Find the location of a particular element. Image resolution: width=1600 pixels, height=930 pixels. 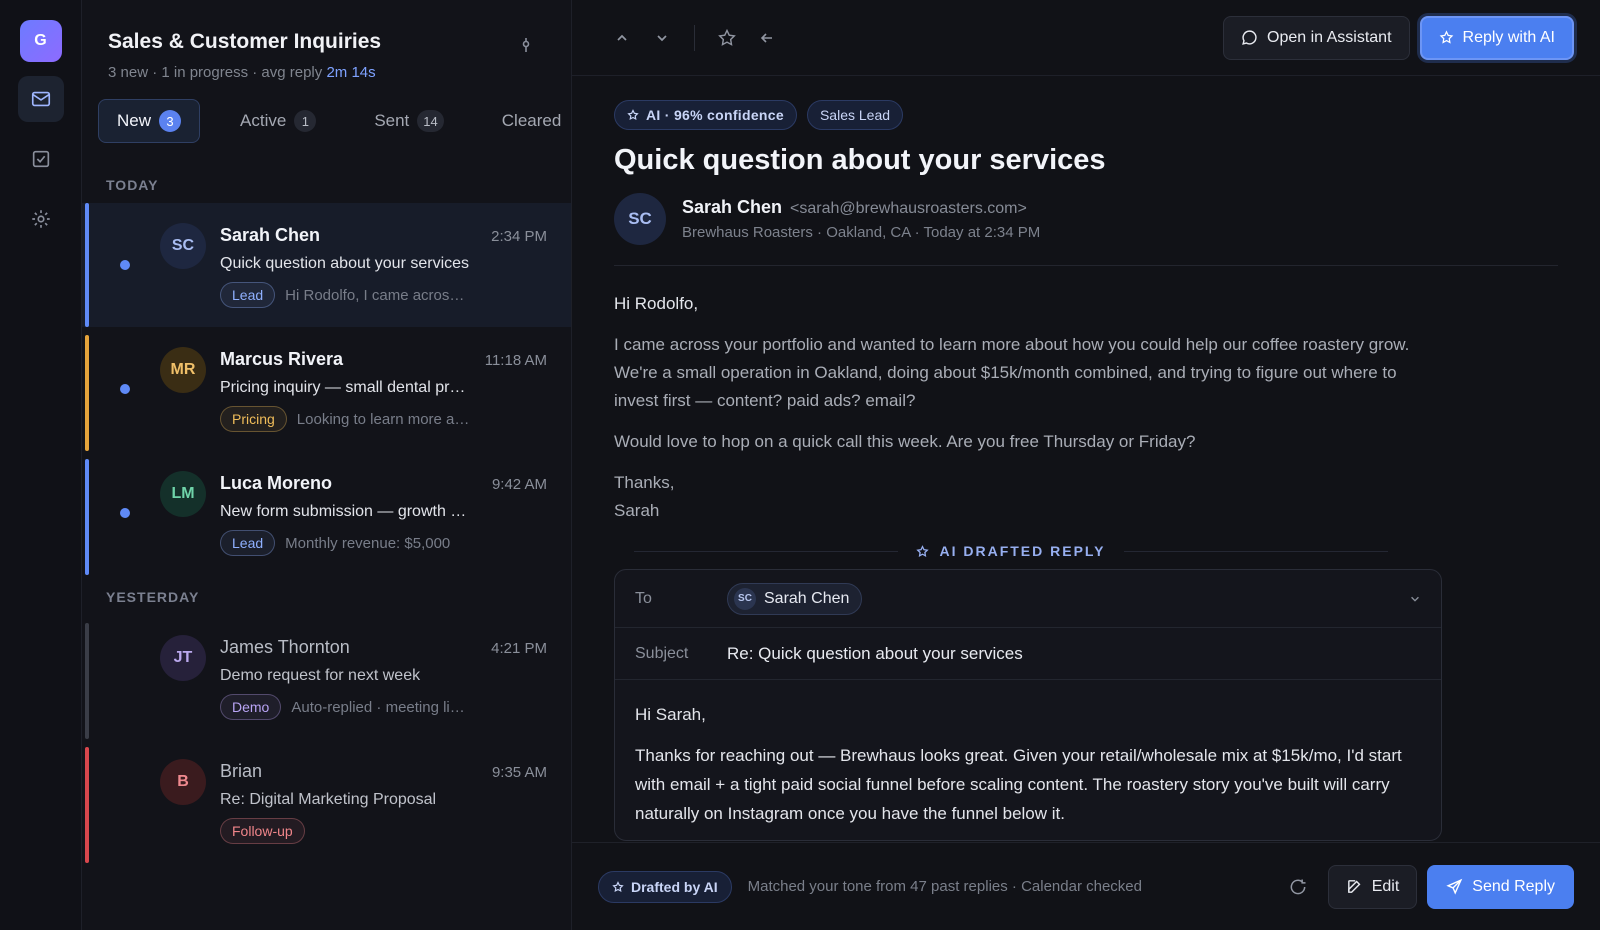

sender-avatar: SC is located at coordinates (640, 219).